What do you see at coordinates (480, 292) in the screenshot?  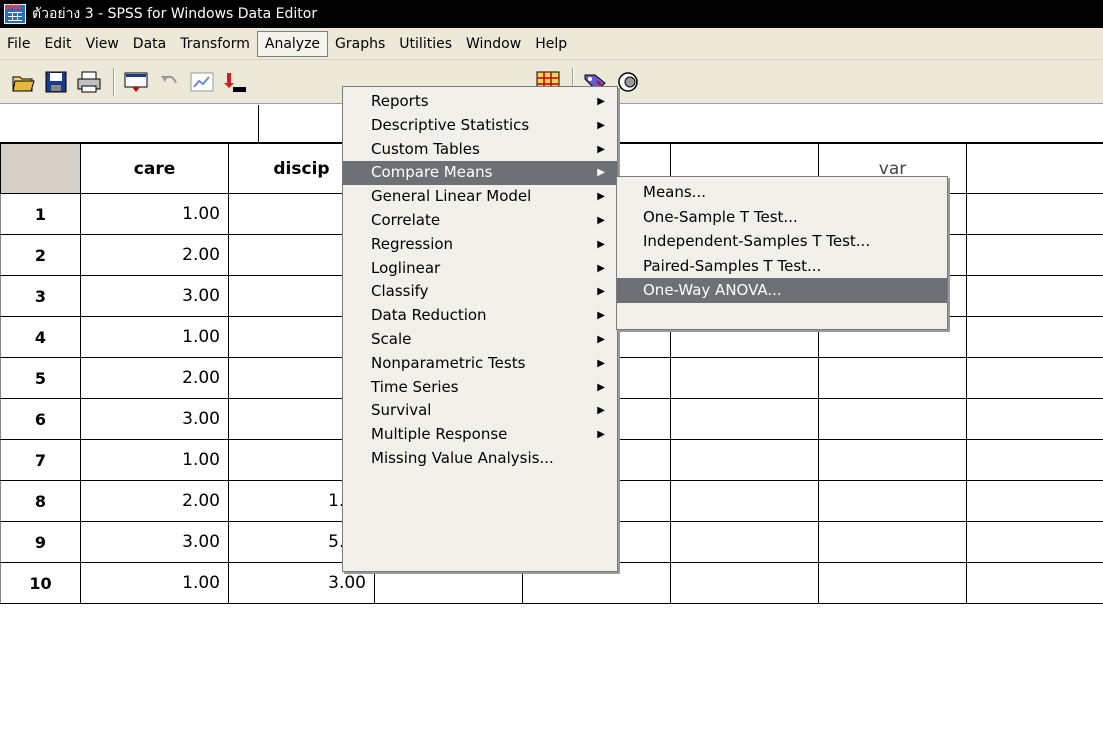 I see `menu-item-classify: Classify ▶` at bounding box center [480, 292].